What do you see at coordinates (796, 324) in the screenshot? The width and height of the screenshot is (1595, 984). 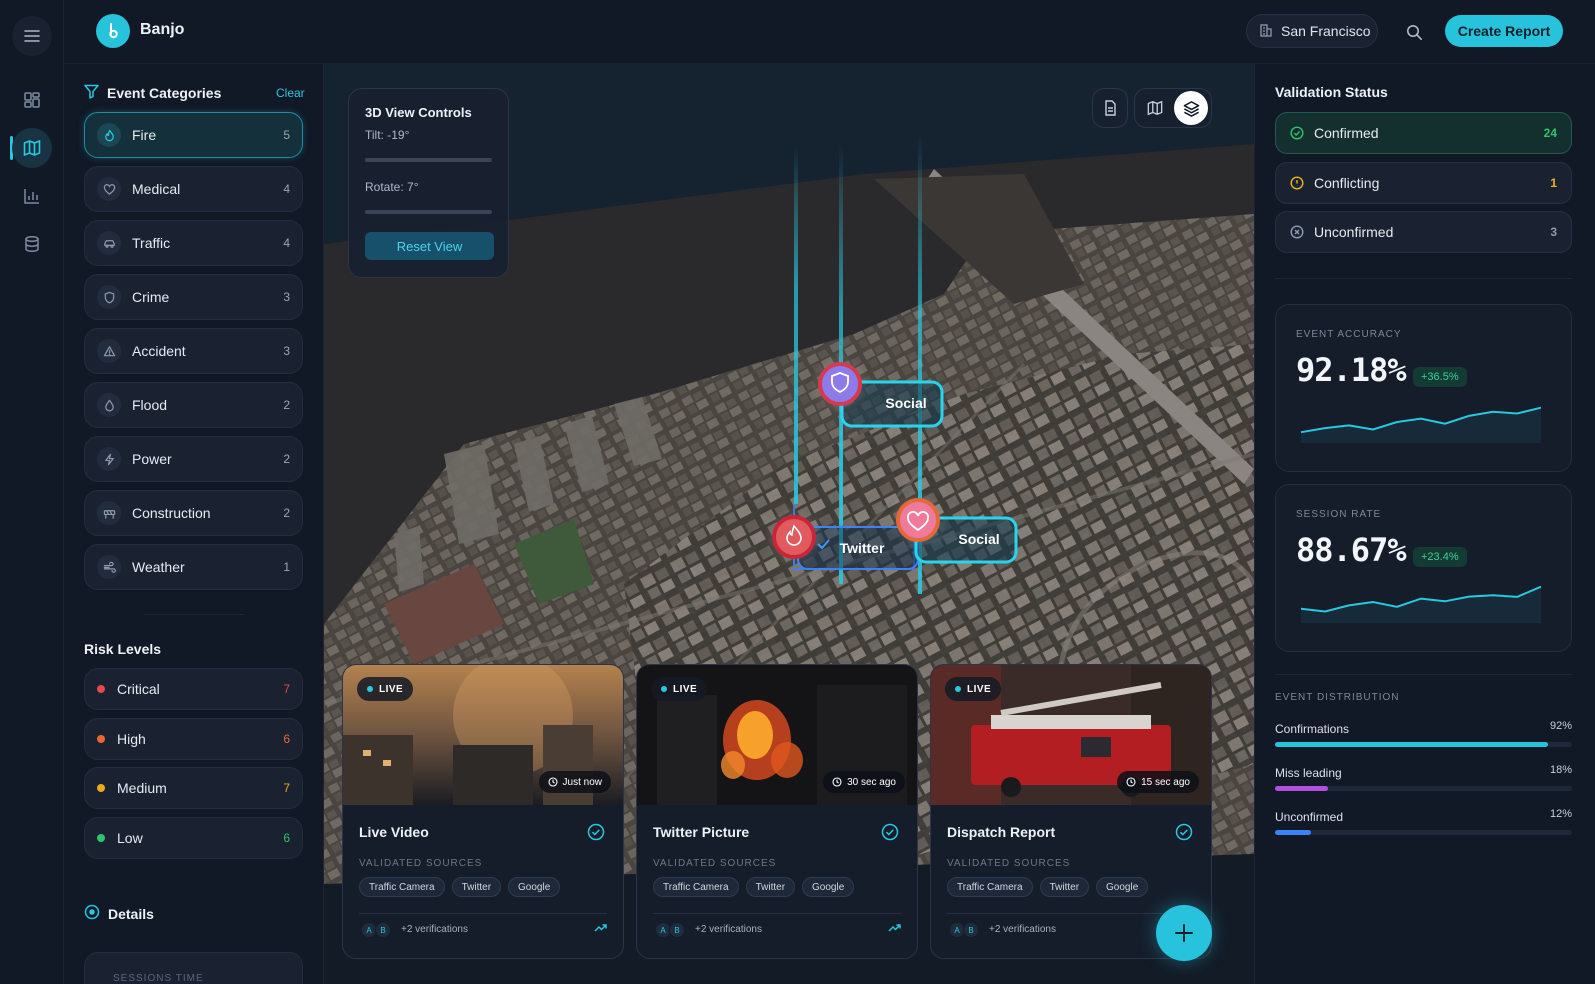 I see `event-beam` at bounding box center [796, 324].